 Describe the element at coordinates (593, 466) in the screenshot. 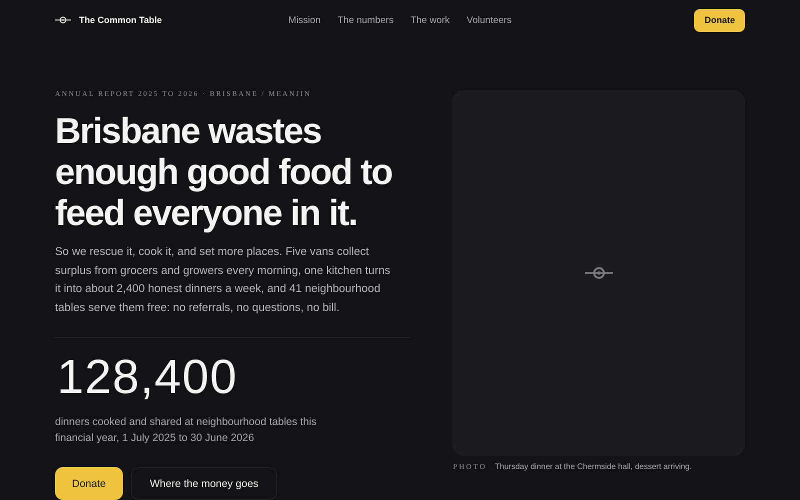

I see `photo-caption: Thursday dinner at the Chermside hall, dessert arriving.` at that location.